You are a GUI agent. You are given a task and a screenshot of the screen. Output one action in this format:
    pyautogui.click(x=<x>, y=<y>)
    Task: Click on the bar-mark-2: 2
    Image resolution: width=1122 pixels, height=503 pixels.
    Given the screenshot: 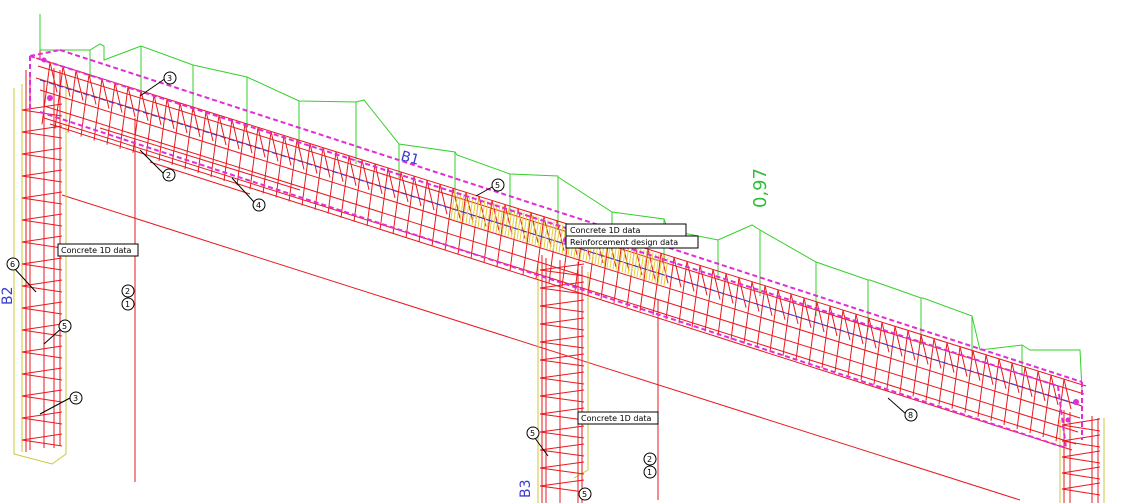 What is the action you would take?
    pyautogui.click(x=169, y=175)
    